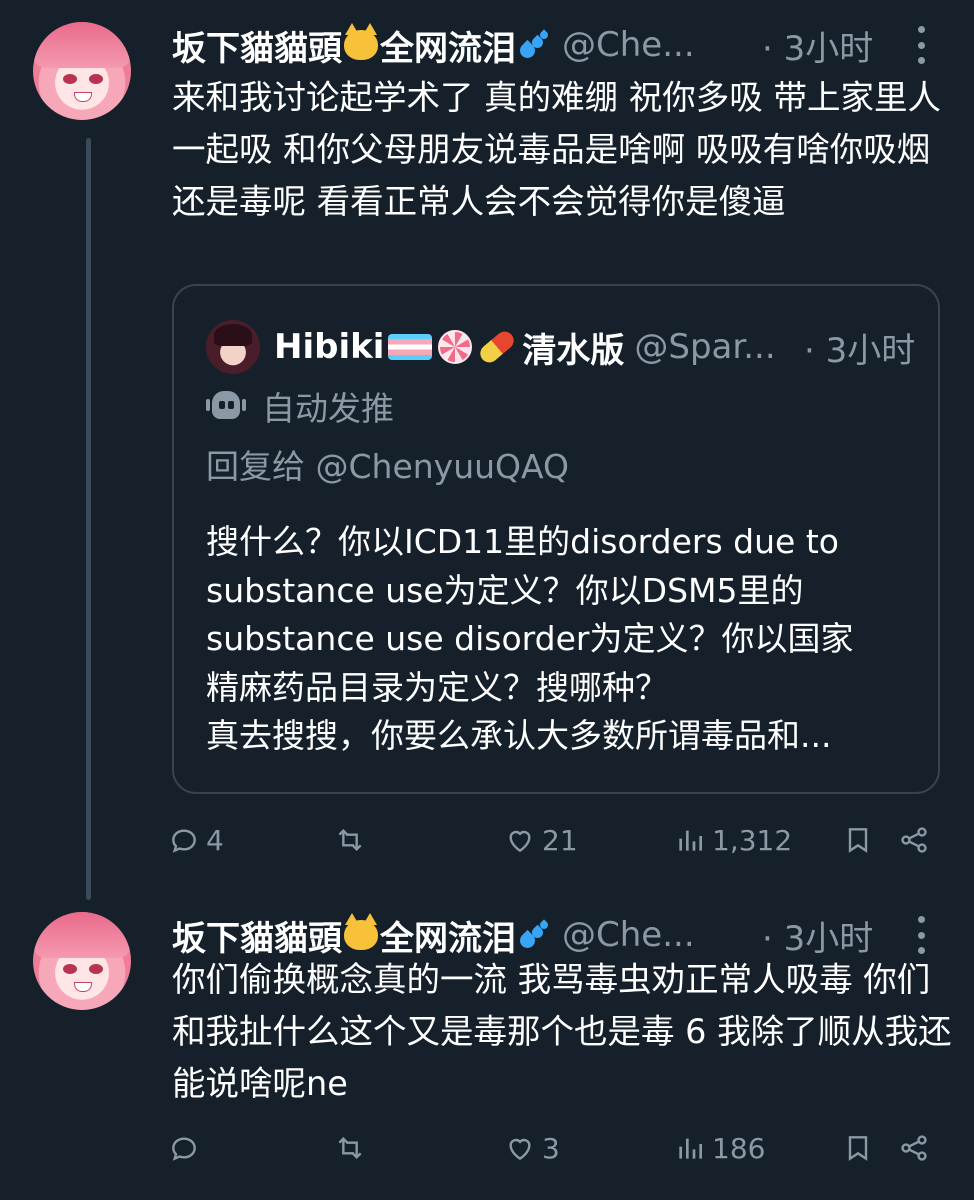  Describe the element at coordinates (226, 406) in the screenshot. I see `robot-icon` at that location.